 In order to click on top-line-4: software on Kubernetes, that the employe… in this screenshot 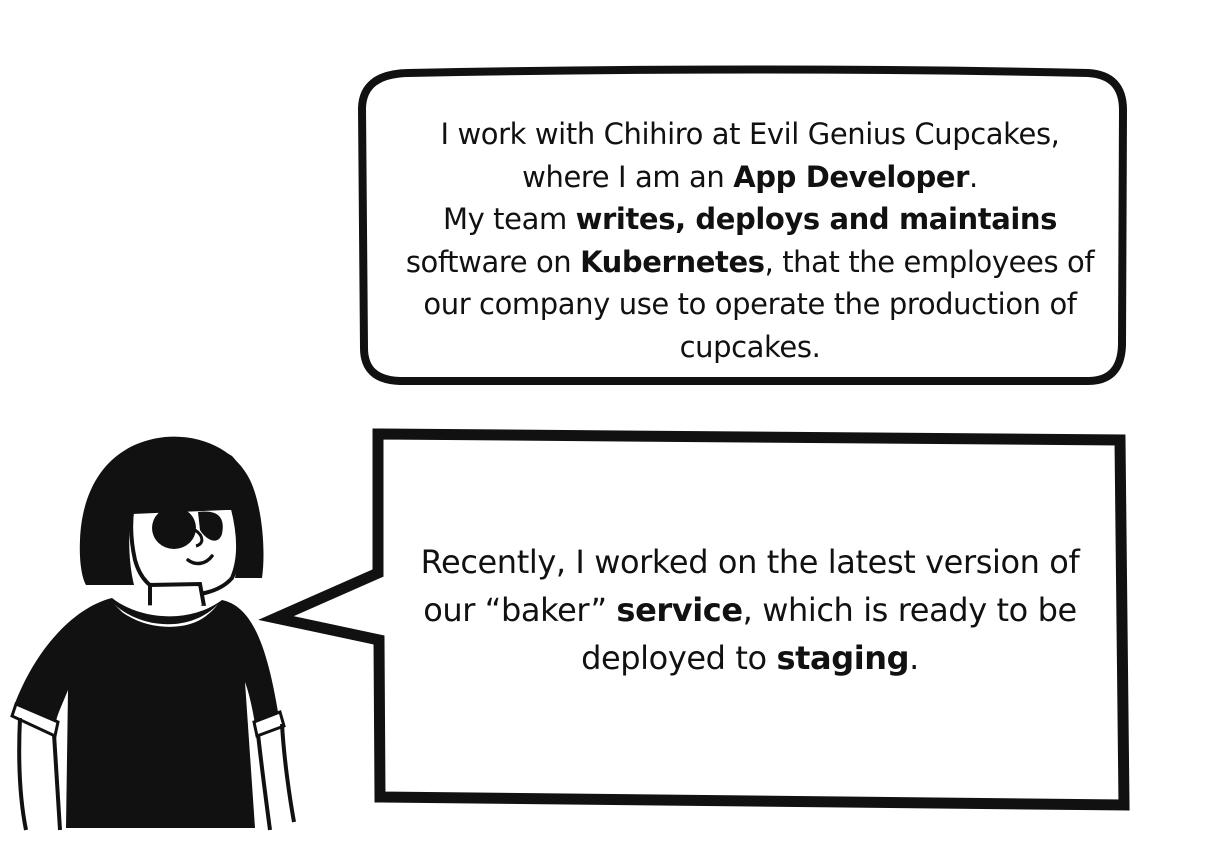, I will do `click(750, 262)`.